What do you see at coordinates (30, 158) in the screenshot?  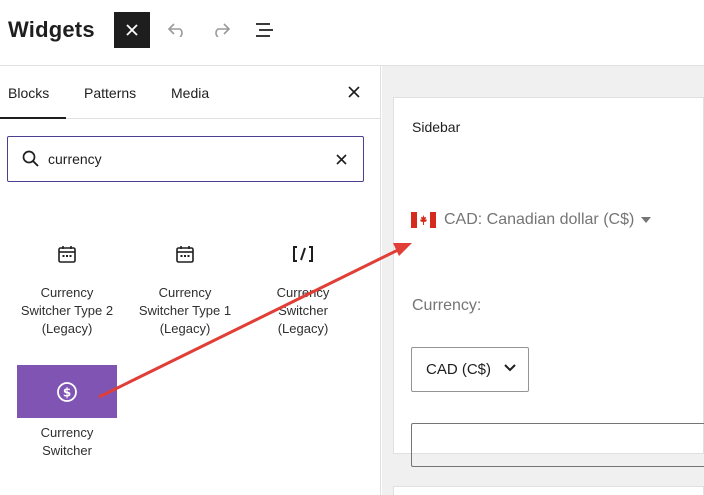 I see `search-icon` at bounding box center [30, 158].